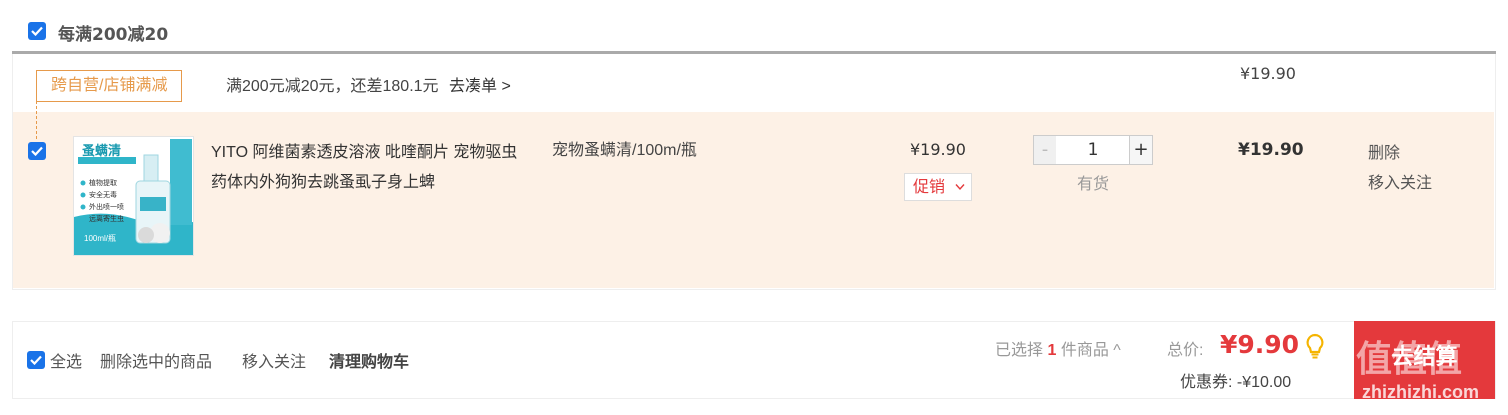  What do you see at coordinates (156, 360) in the screenshot?
I see `delete-selected-link: 删除选中的商品` at bounding box center [156, 360].